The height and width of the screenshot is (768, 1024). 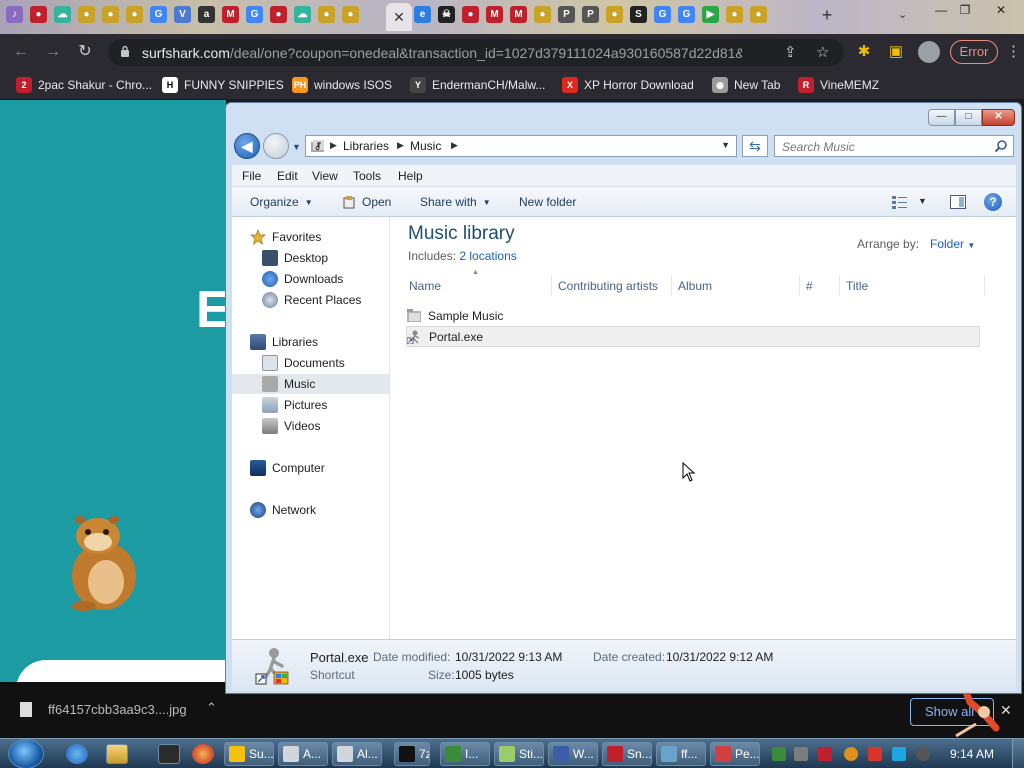 I want to click on share-icon: ⇪, so click(x=790, y=52).